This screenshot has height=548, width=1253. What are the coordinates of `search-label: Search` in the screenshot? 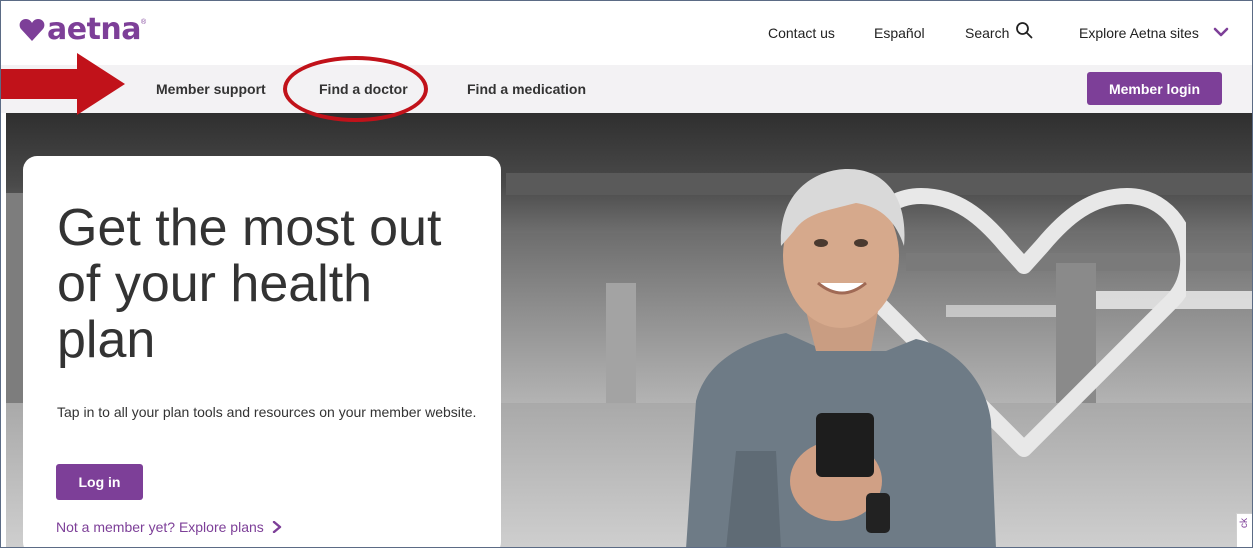 It's located at (987, 33).